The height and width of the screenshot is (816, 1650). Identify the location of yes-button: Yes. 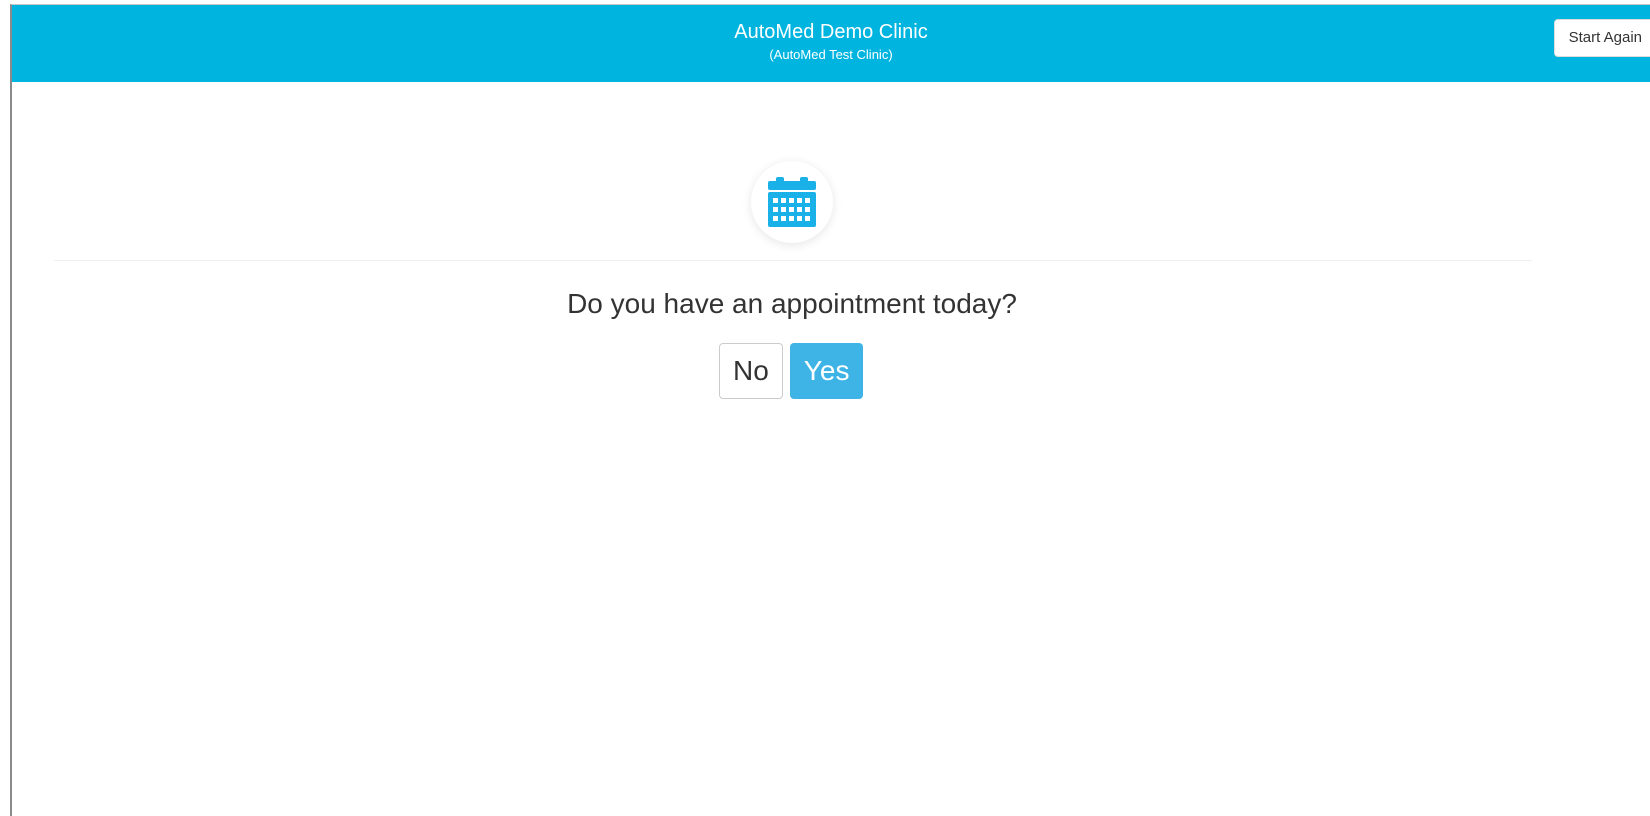
(826, 371).